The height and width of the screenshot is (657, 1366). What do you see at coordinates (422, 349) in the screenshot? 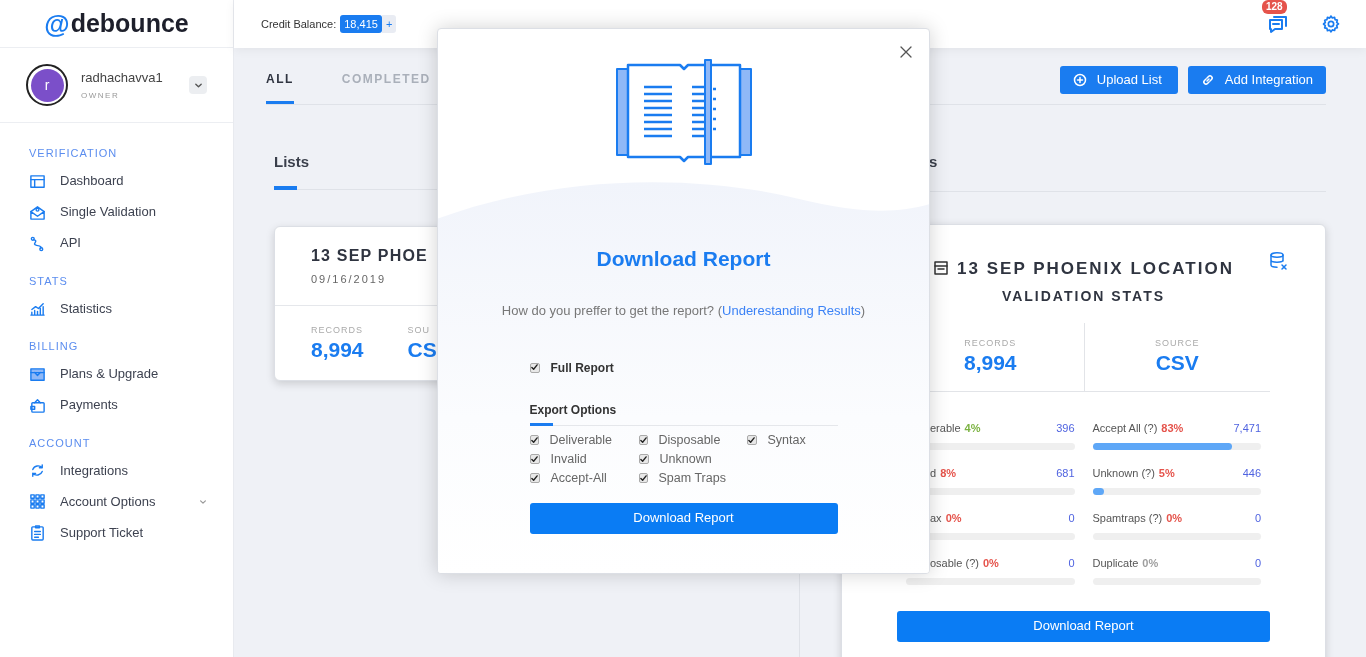
I see `stat-value: CS` at bounding box center [422, 349].